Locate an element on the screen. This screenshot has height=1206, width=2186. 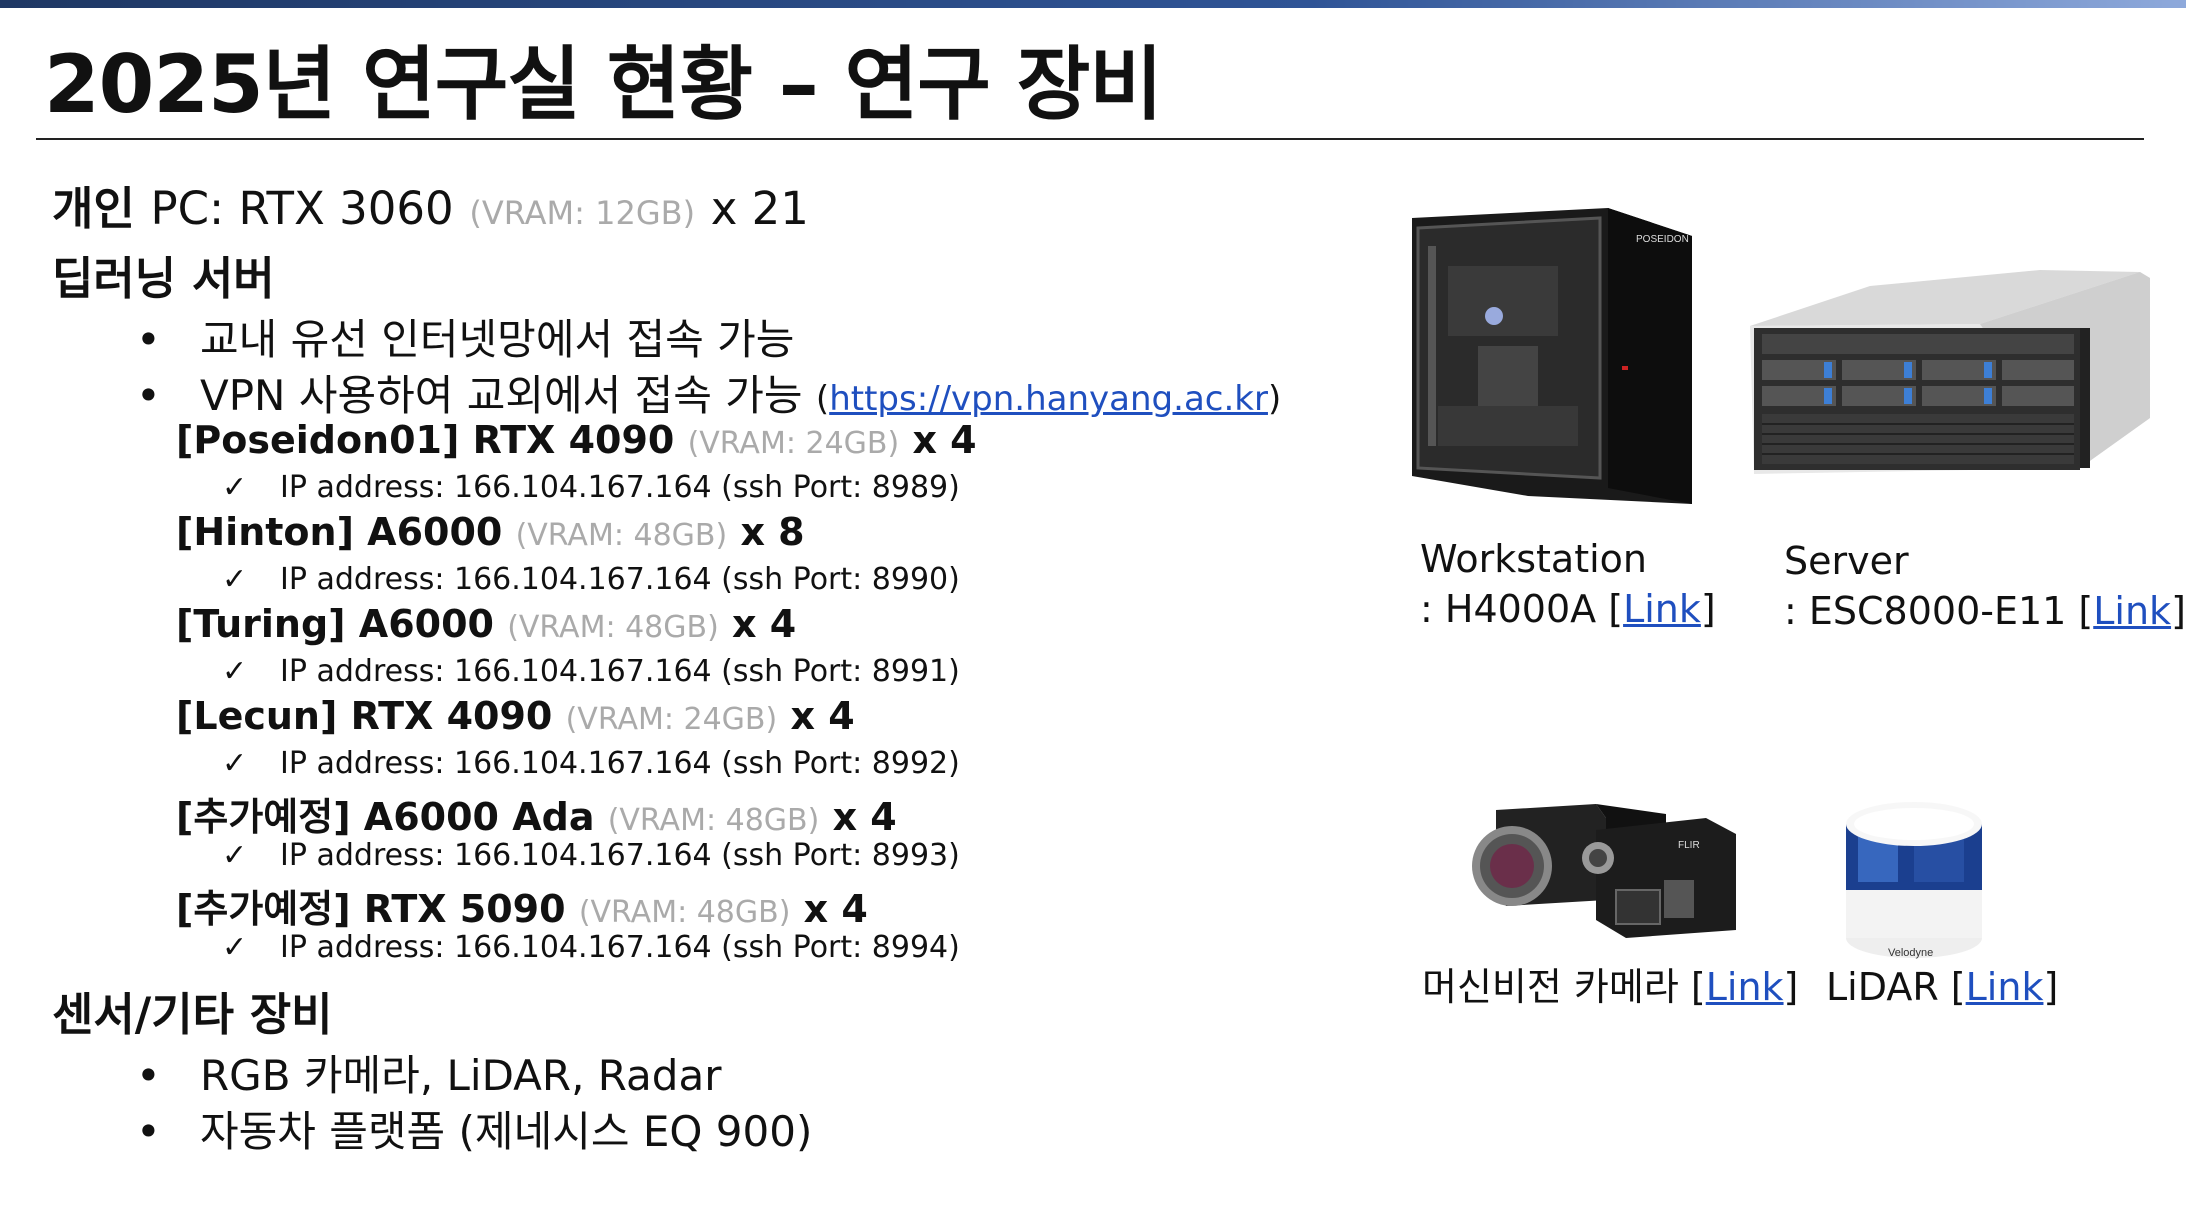
machine-vision-camera-image: FLIR is located at coordinates (1604, 871).